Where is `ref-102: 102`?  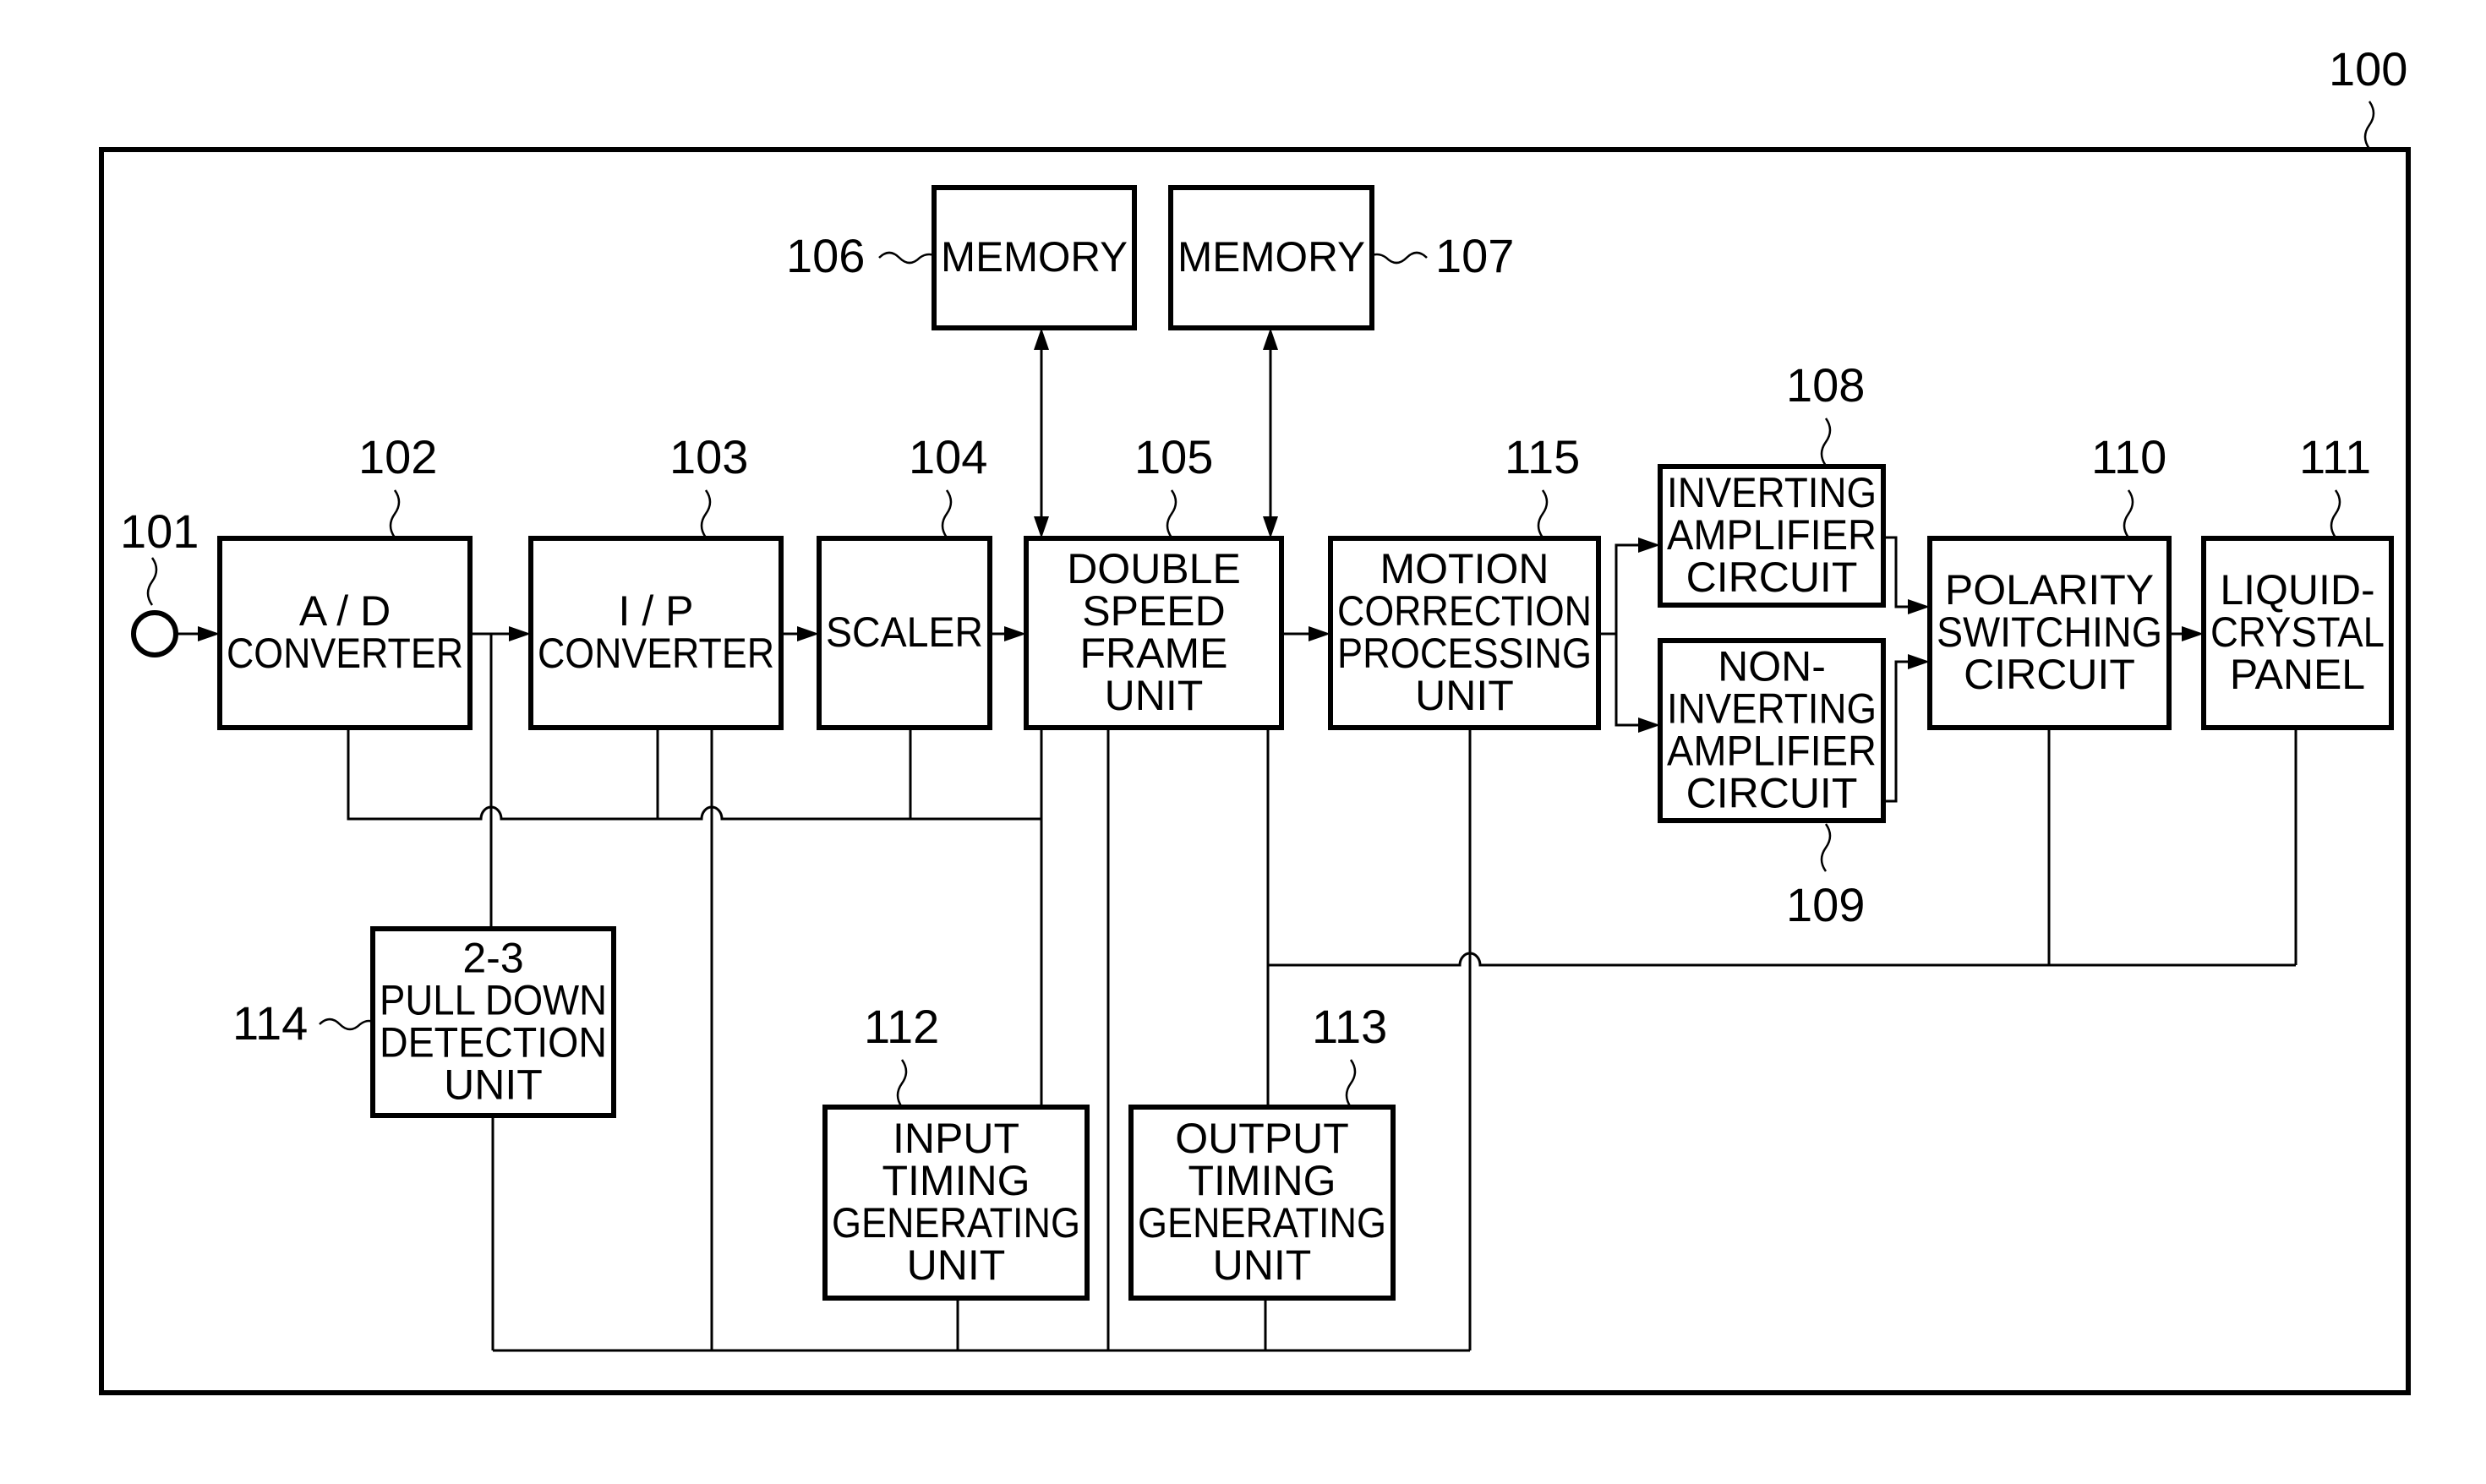
ref-102: 102 is located at coordinates (397, 457).